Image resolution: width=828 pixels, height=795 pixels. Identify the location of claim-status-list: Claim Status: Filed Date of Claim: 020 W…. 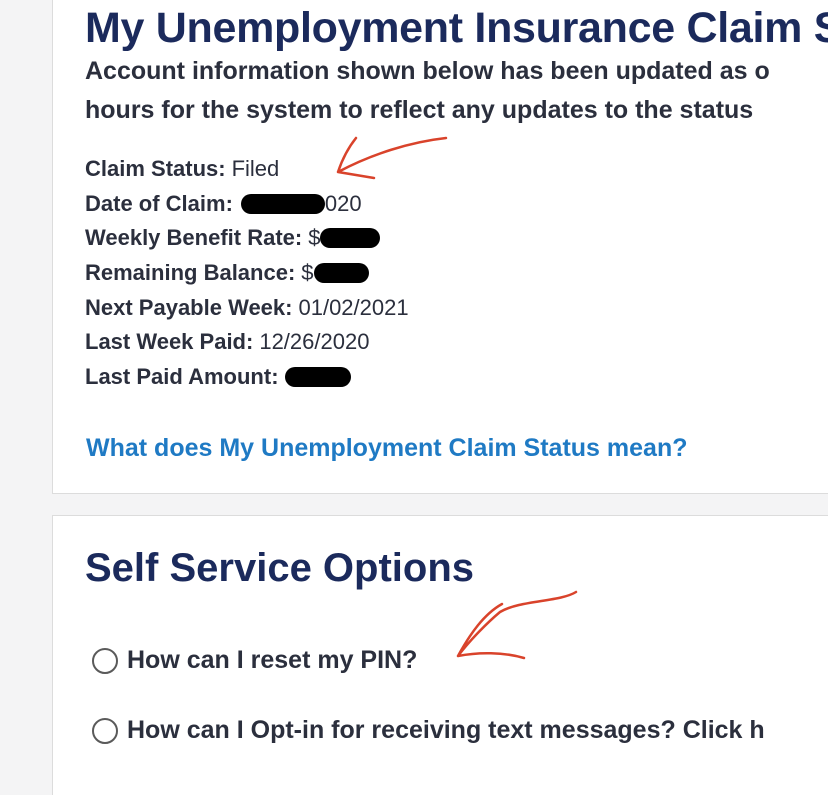
(247, 273).